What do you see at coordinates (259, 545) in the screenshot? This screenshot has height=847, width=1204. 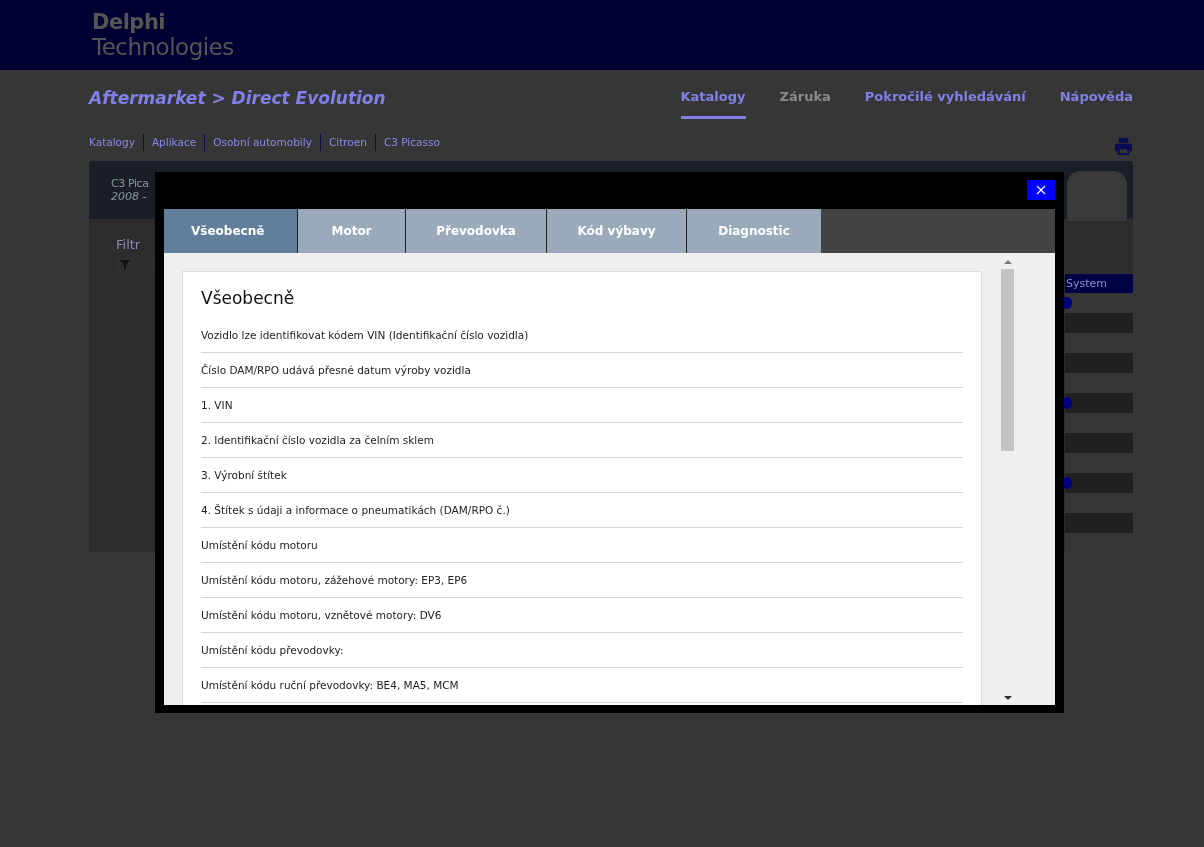 I see `info-item: Umístění kódu motoru` at bounding box center [259, 545].